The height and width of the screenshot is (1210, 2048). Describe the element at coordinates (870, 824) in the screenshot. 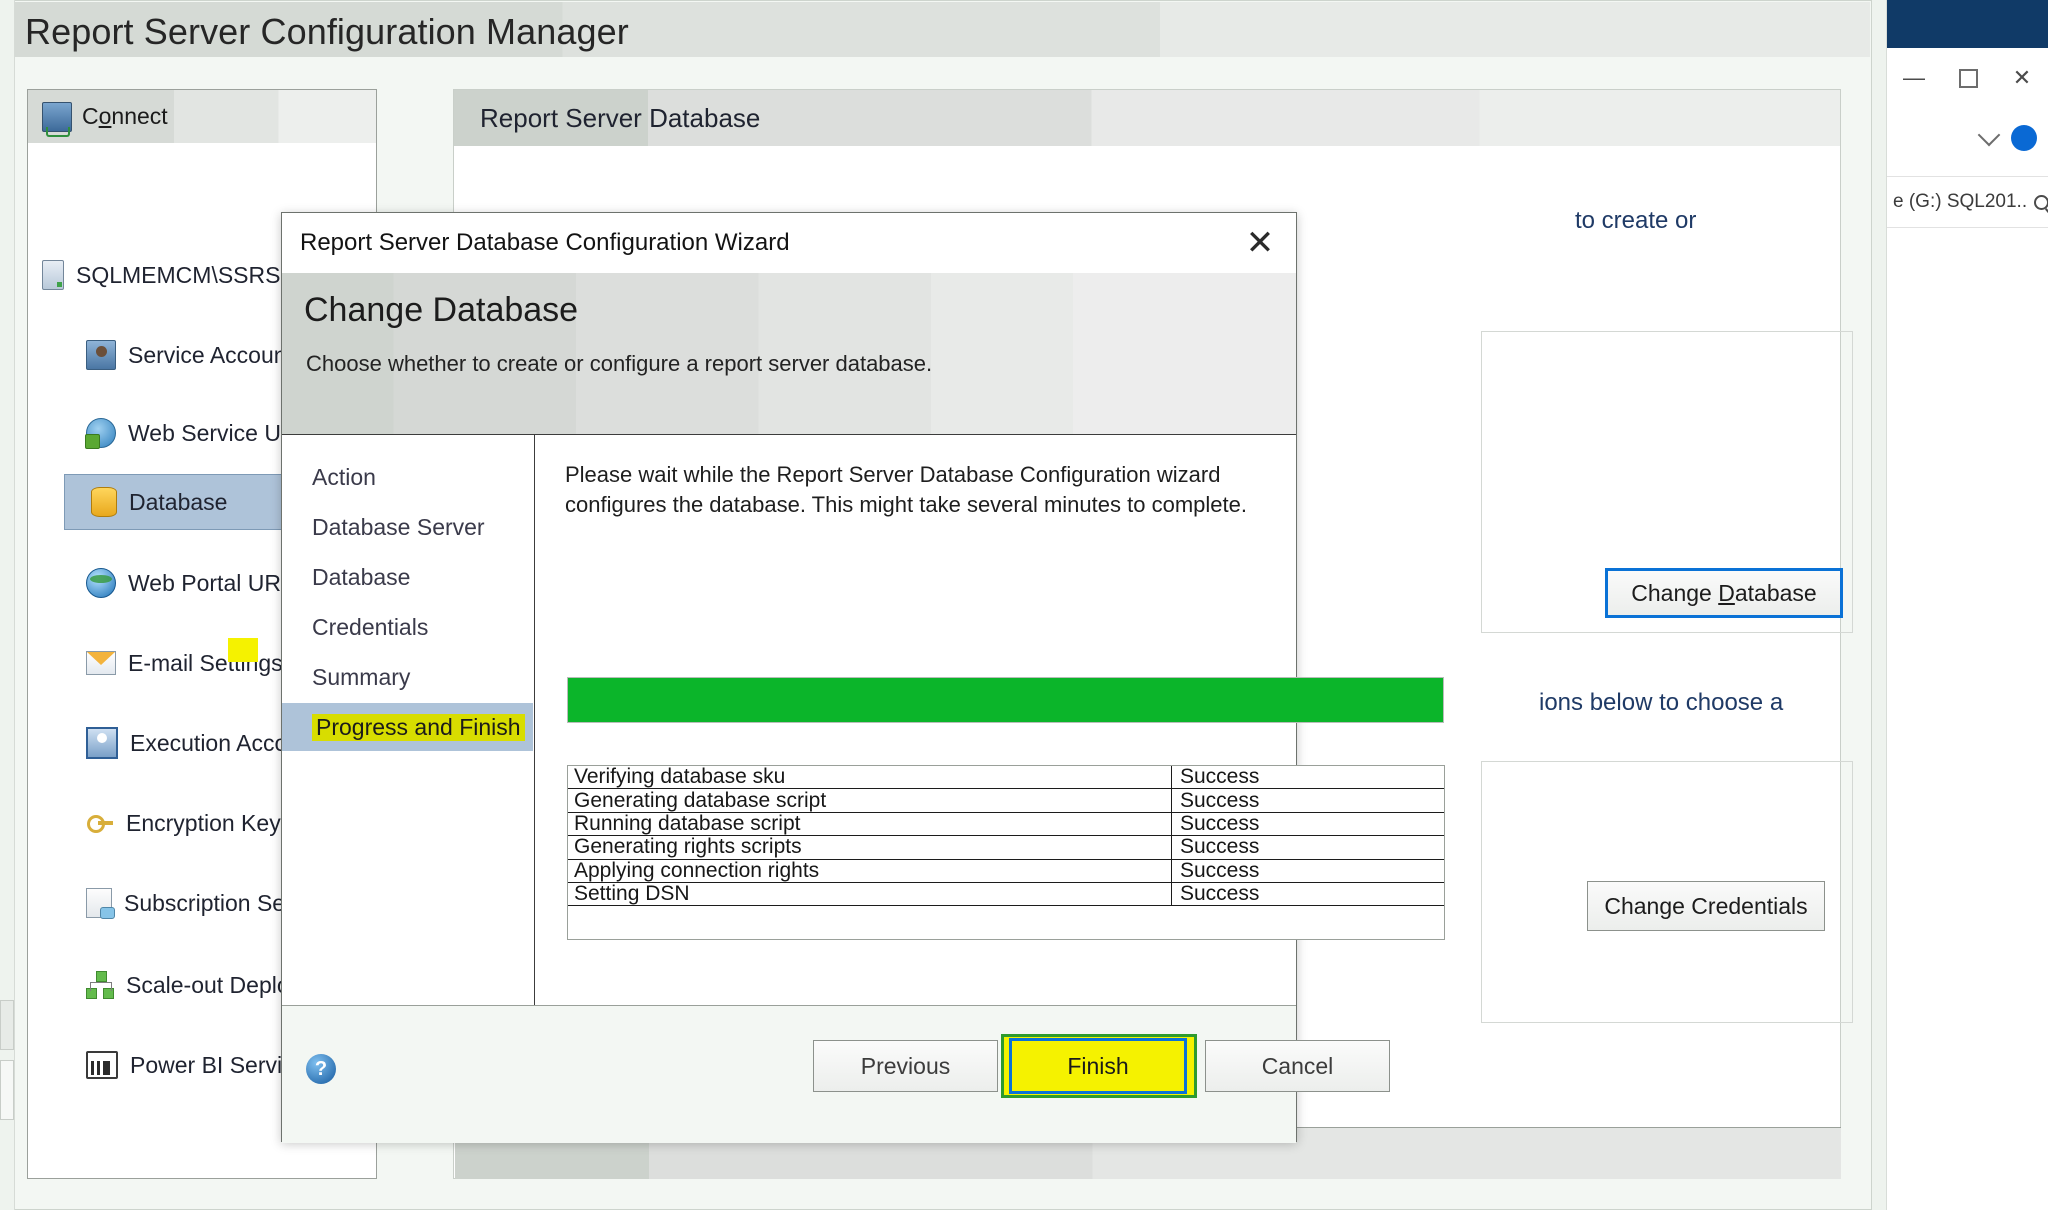

I see `task-cell: Running database script` at that location.